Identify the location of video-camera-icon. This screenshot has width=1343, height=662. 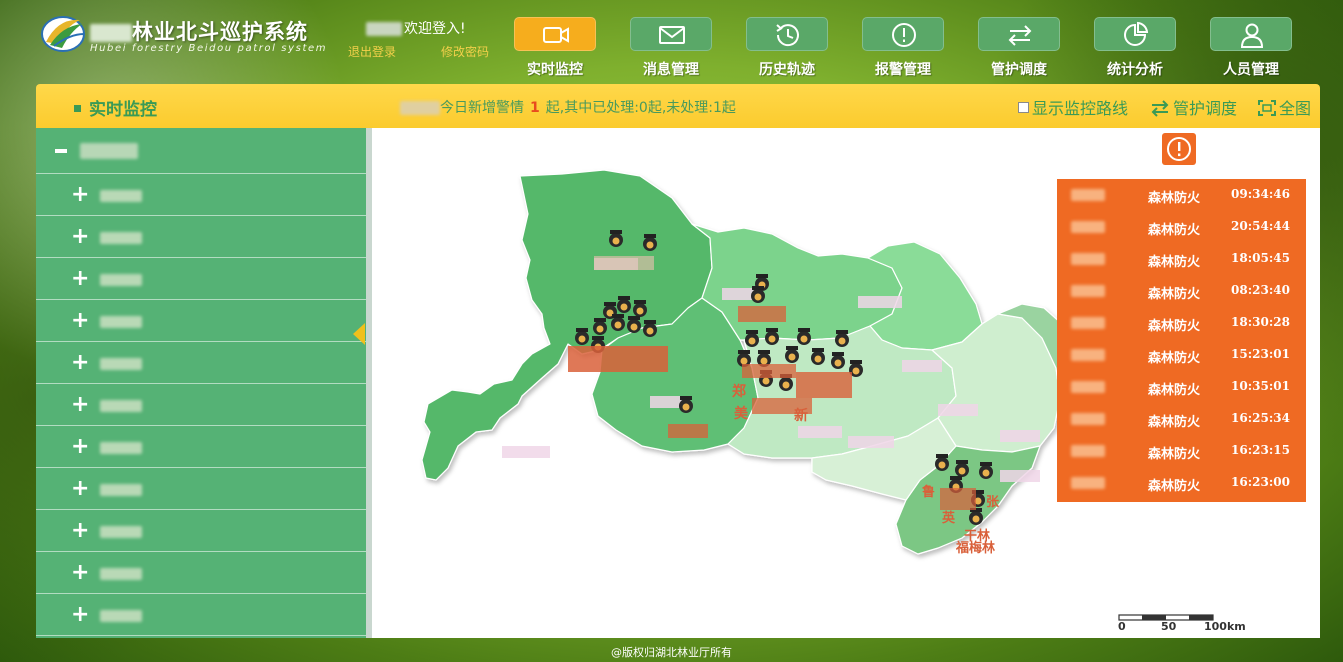
(556, 35).